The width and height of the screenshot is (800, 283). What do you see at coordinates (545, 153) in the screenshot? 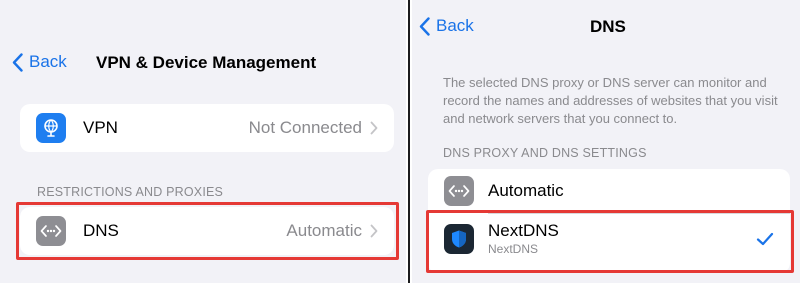
I see `section-header: DNS PROXY AND DNS SETTINGS` at bounding box center [545, 153].